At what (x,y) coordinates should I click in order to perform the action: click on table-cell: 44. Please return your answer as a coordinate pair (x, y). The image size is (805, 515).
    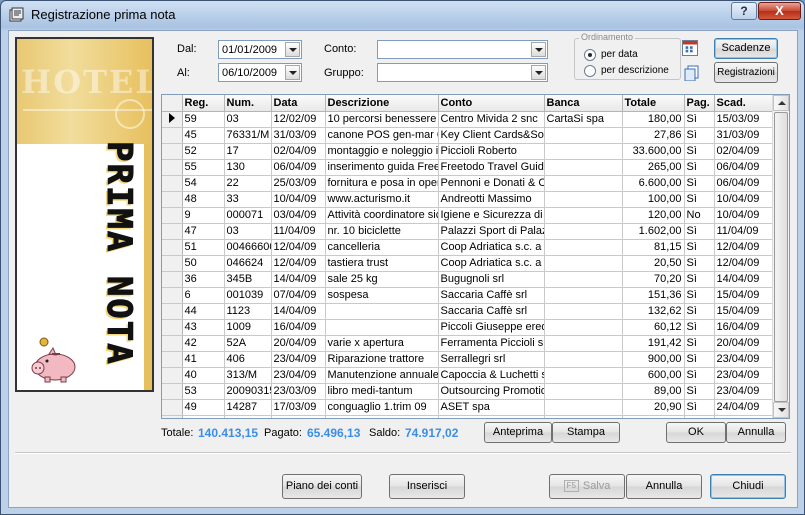
    Looking at the image, I should click on (203, 311).